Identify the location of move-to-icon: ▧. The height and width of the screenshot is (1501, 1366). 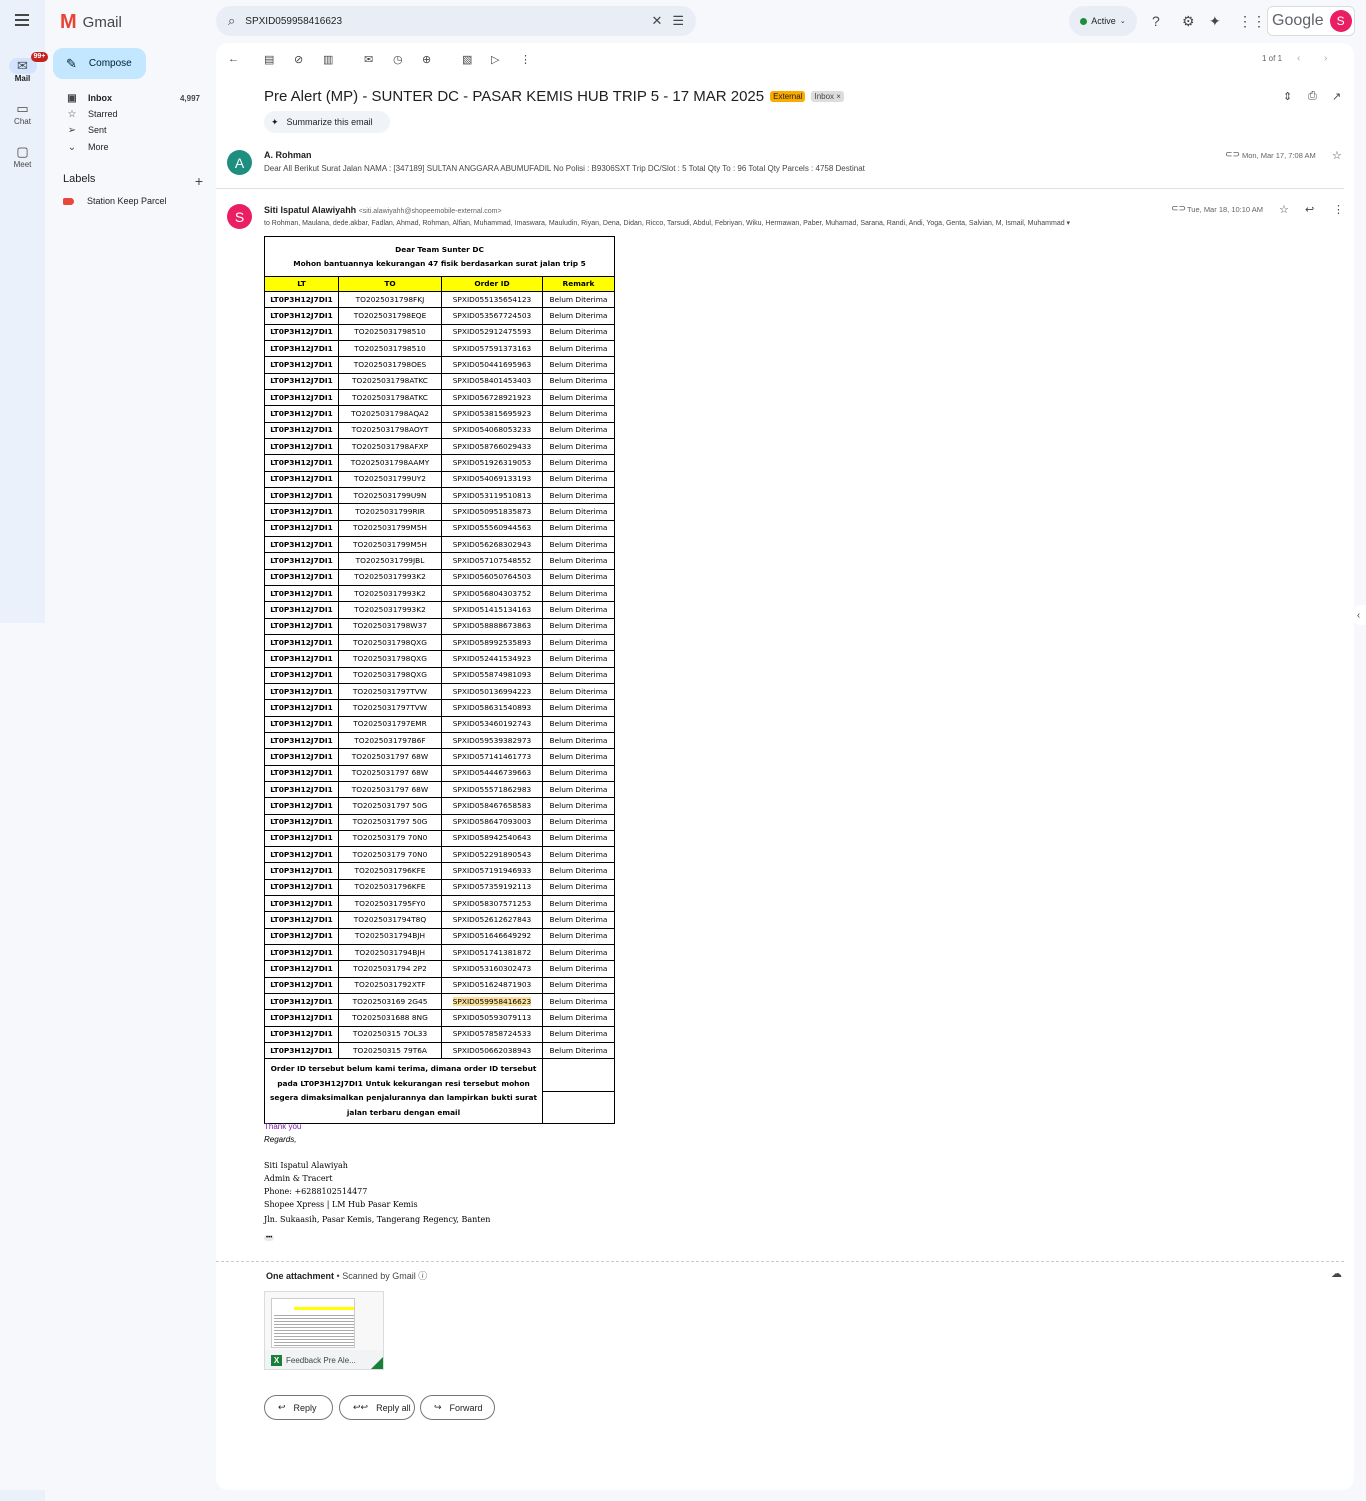
(467, 59).